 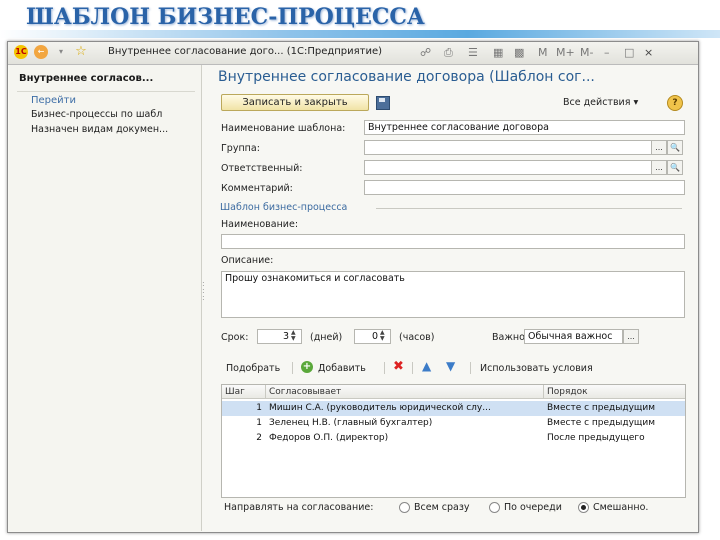 I want to click on calculator-icon: ▩, so click(x=519, y=52).